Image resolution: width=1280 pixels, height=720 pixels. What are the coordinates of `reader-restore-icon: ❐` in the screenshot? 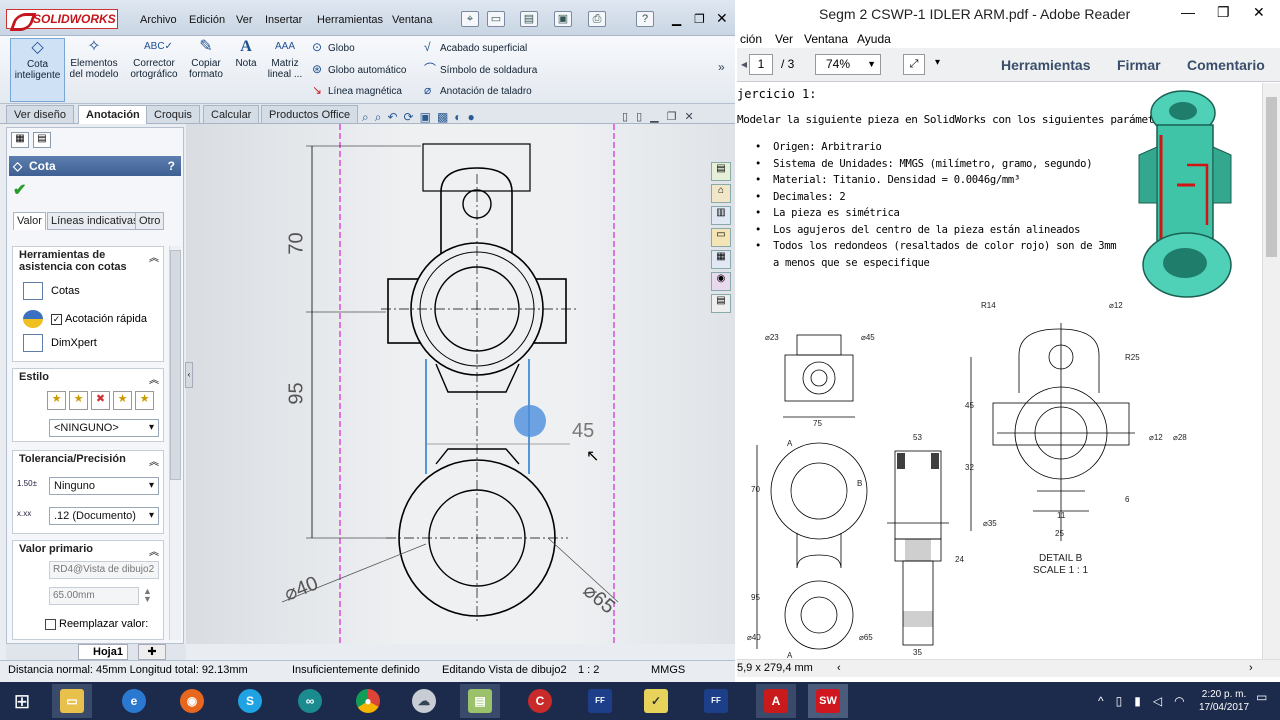 It's located at (1223, 12).